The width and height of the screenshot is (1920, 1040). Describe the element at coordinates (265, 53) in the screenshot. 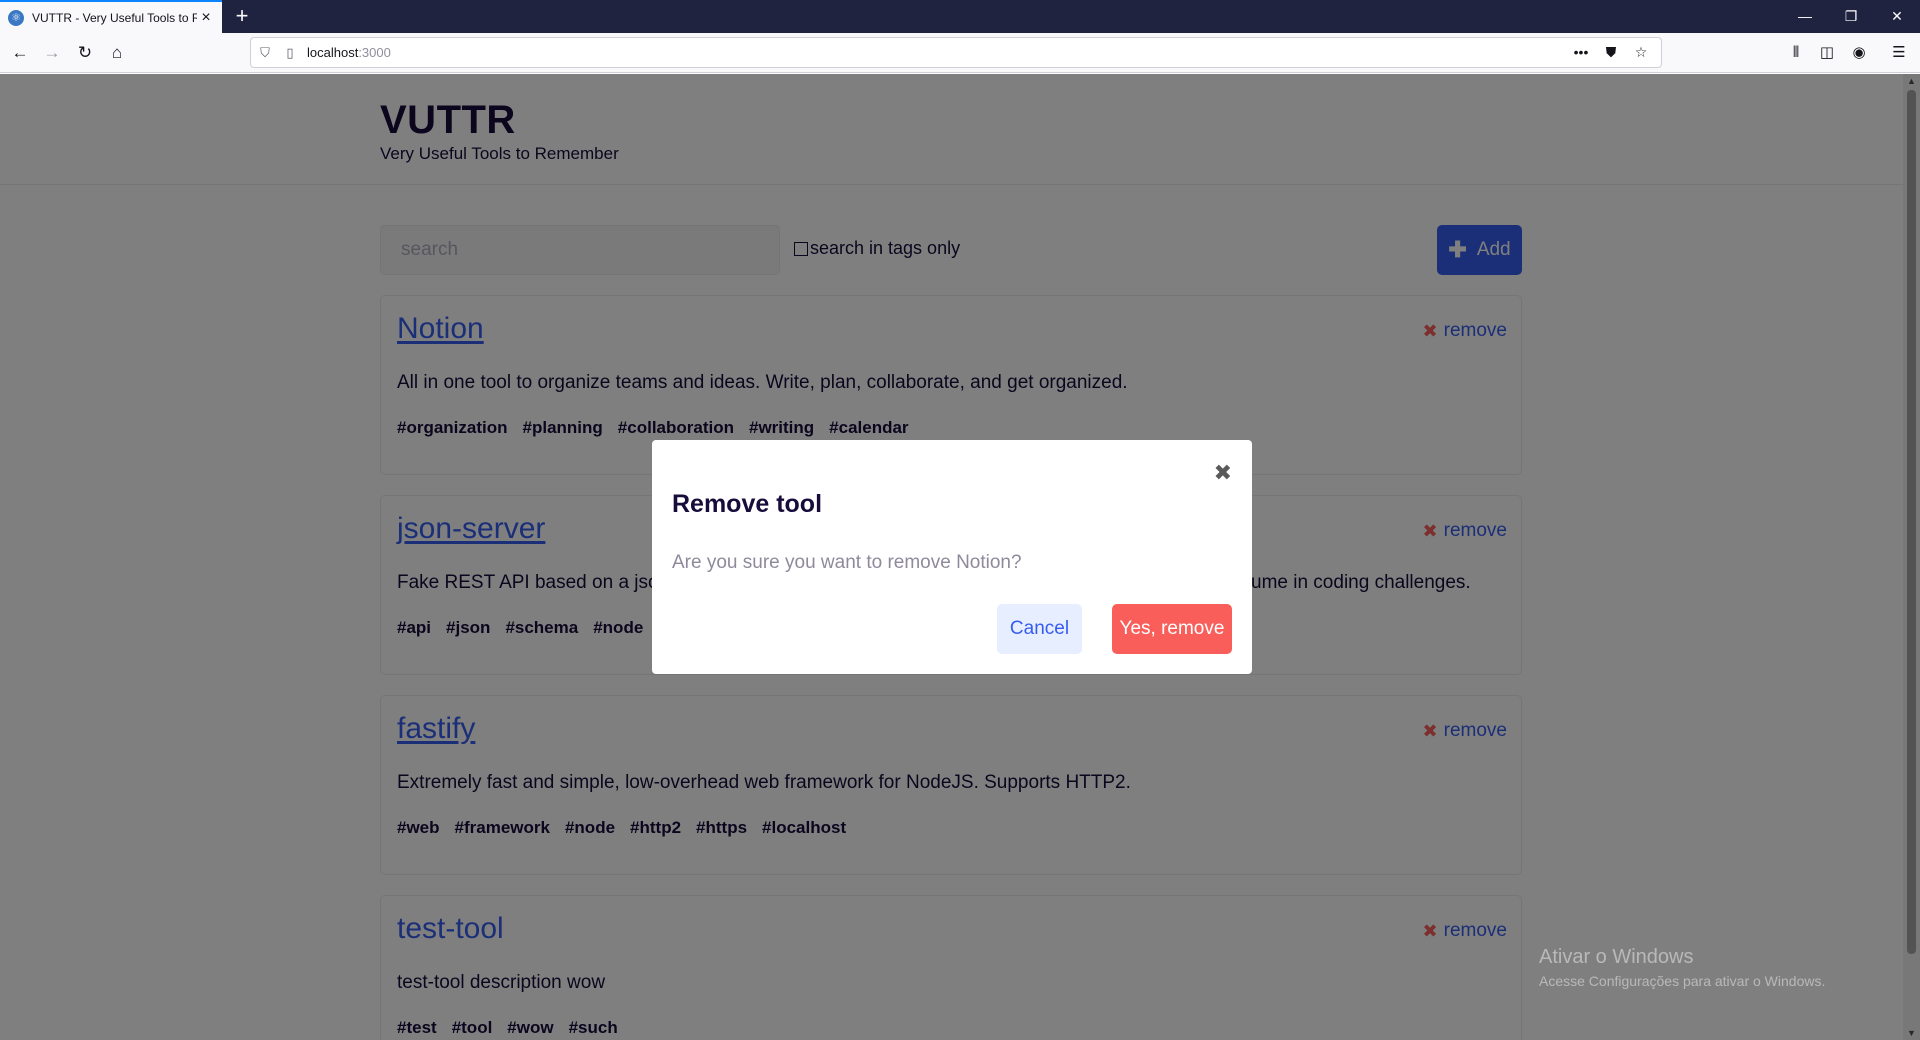

I see `tracking-shield-icon: ⛉` at that location.